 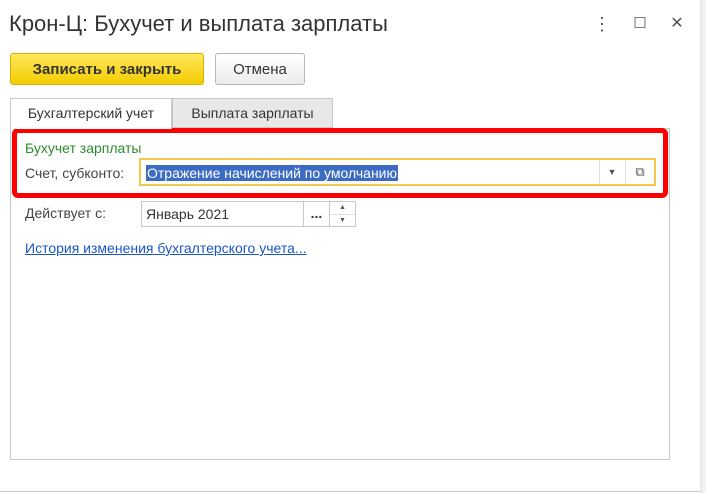 I want to click on group-title: Бухучет зарплаты, so click(x=83, y=148).